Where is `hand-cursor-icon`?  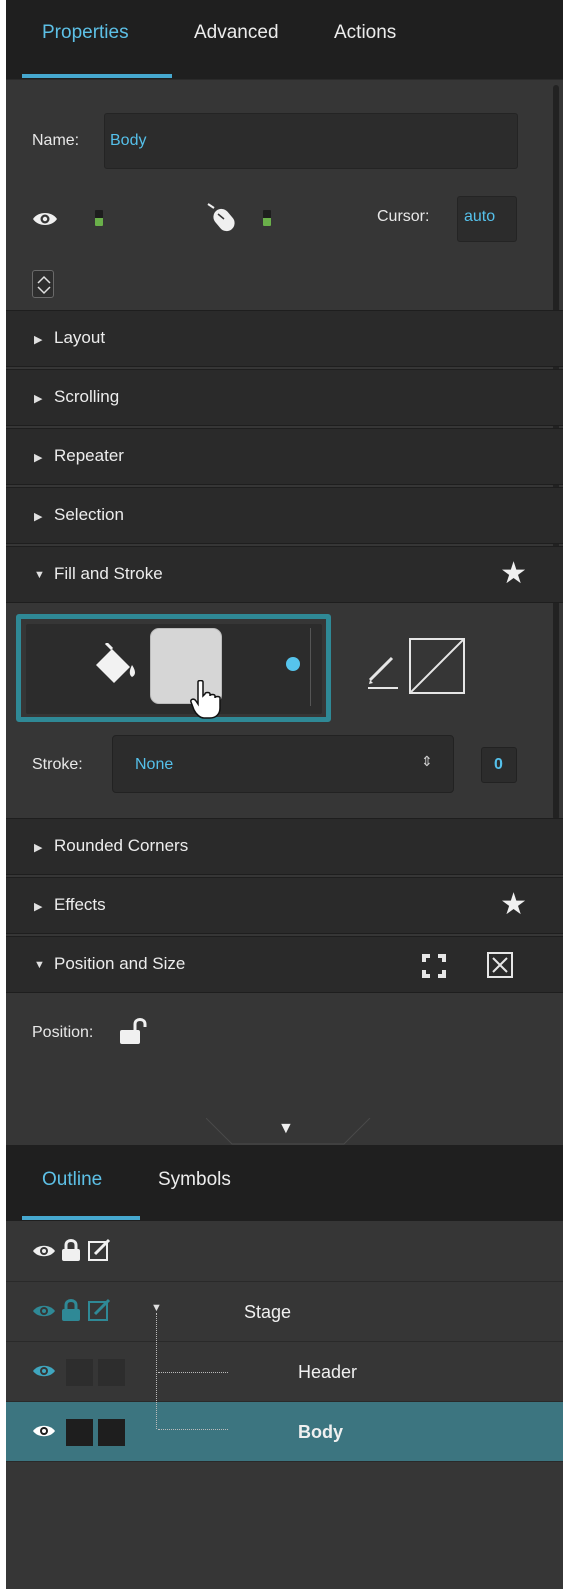
hand-cursor-icon is located at coordinates (205, 699).